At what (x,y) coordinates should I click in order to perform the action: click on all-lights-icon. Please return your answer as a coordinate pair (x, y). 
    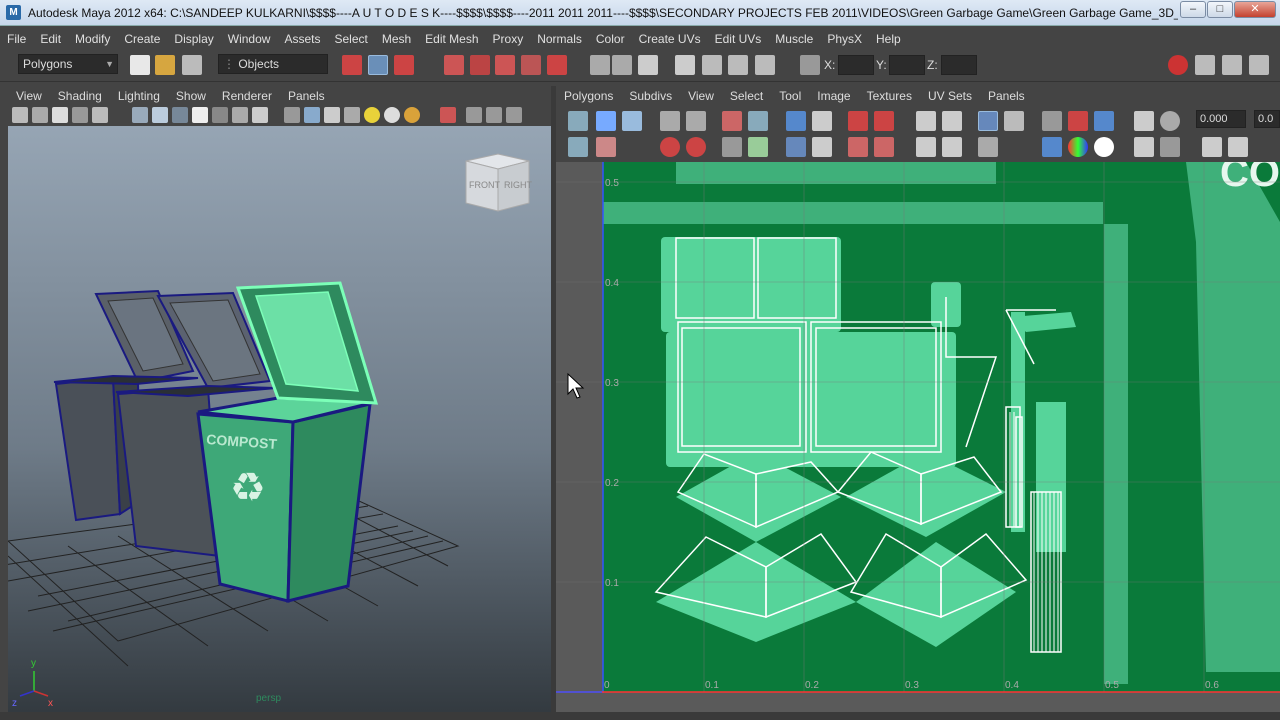
    Looking at the image, I should click on (392, 115).